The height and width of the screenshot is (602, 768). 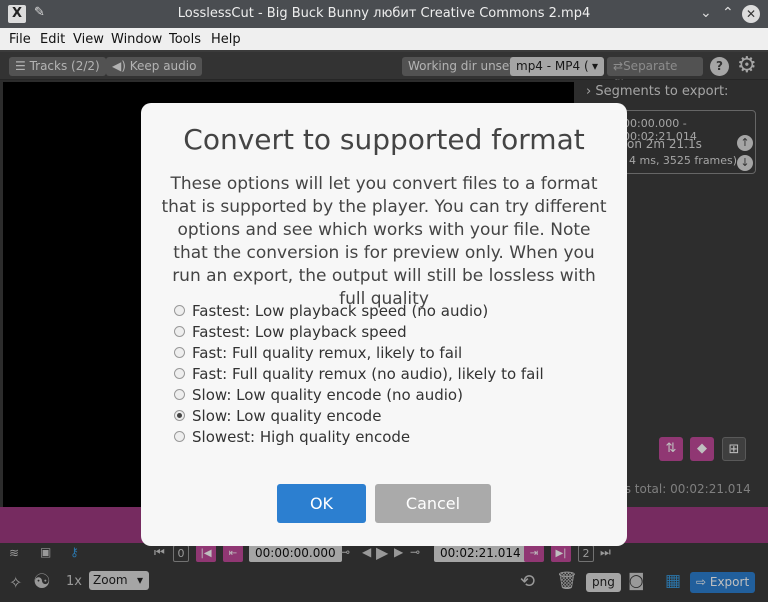 What do you see at coordinates (340, 310) in the screenshot?
I see `option-label: Fastest: Low playback speed (no audio)` at bounding box center [340, 310].